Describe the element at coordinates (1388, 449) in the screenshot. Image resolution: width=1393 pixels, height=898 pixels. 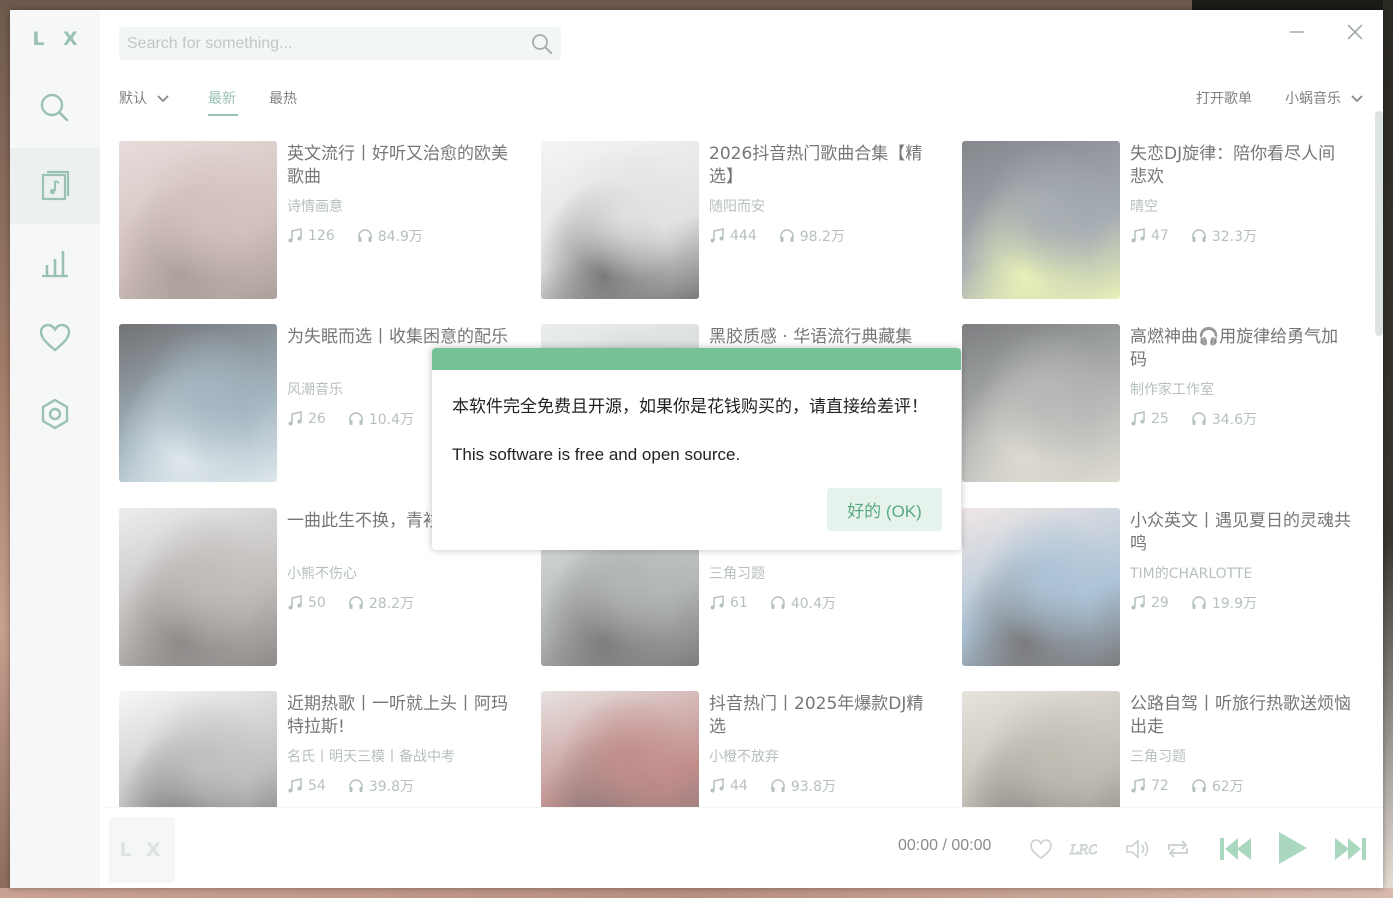
I see `desktop-background-right` at that location.